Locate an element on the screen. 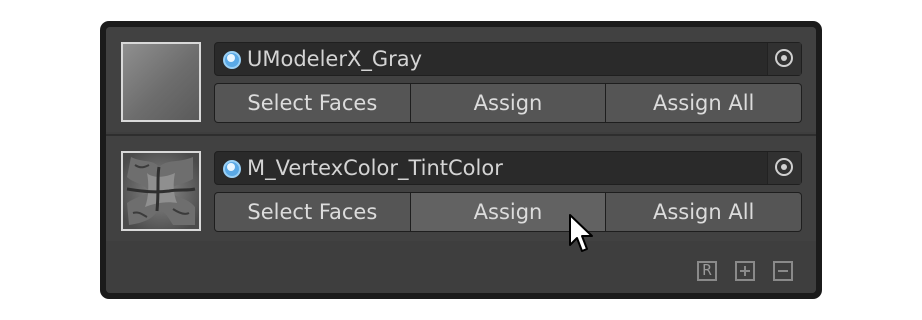 The height and width of the screenshot is (320, 922). mouse-pointer-icon is located at coordinates (581, 233).